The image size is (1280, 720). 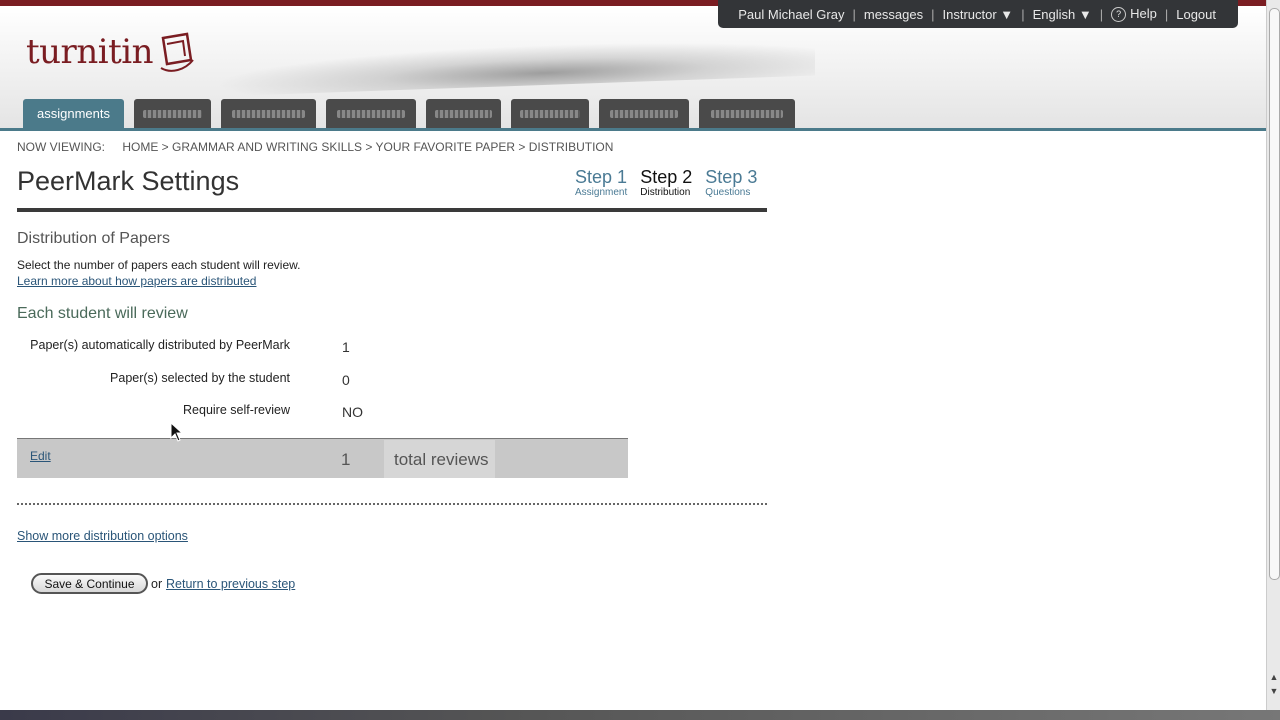 I want to click on logout-link: Logout, so click(x=1196, y=14).